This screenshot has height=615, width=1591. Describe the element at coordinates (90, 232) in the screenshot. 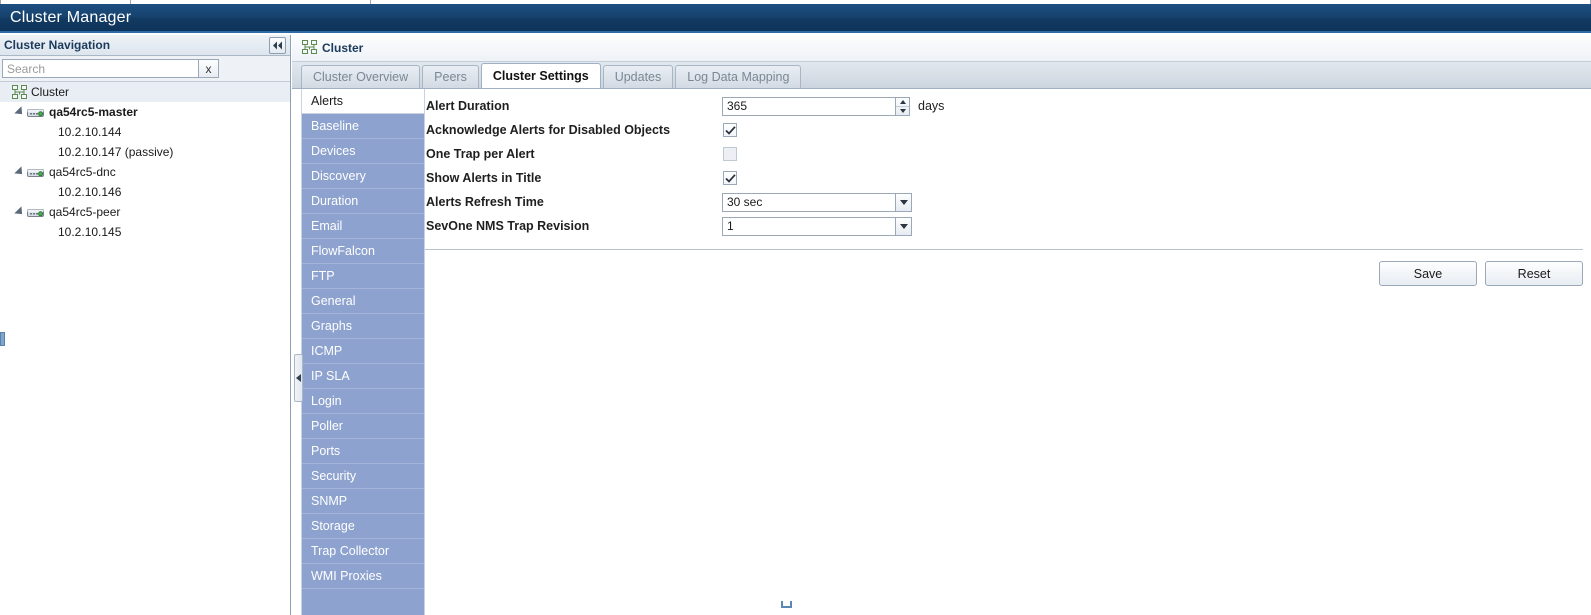

I see `tree-item-label: 10.2.10.145` at that location.